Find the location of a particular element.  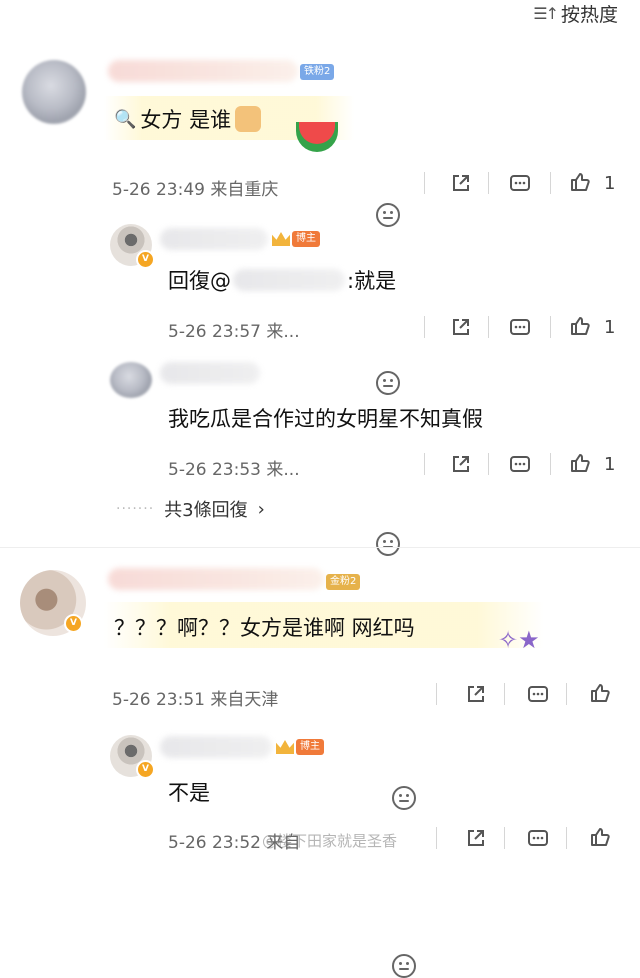

dog-emoji-icon is located at coordinates (248, 119).